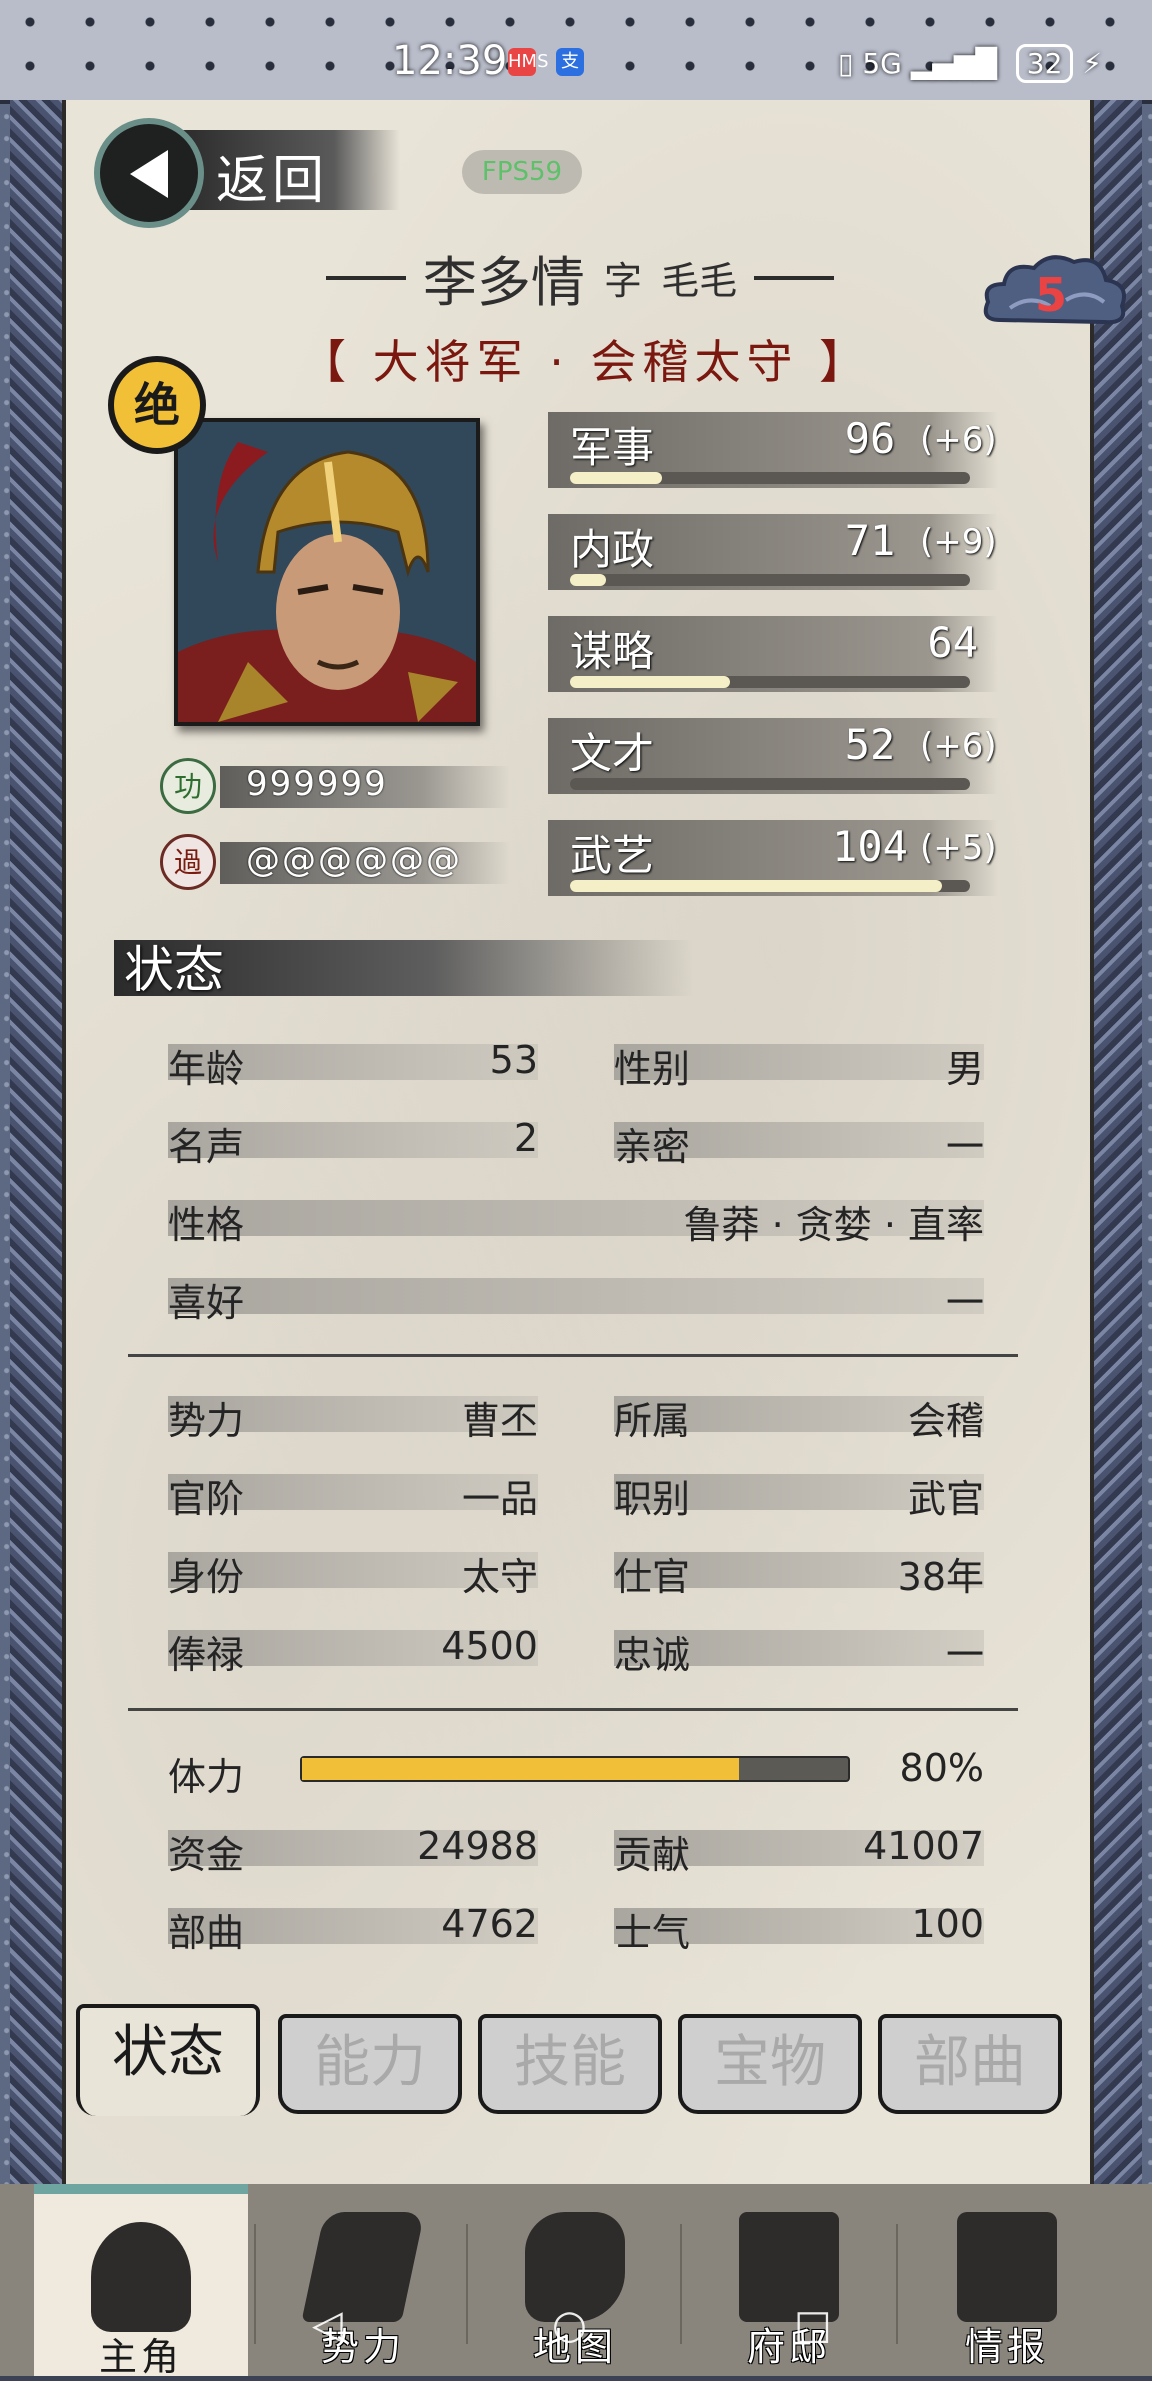 The width and height of the screenshot is (1152, 2381). What do you see at coordinates (206, 1421) in the screenshot?
I see `row-label: 势力` at bounding box center [206, 1421].